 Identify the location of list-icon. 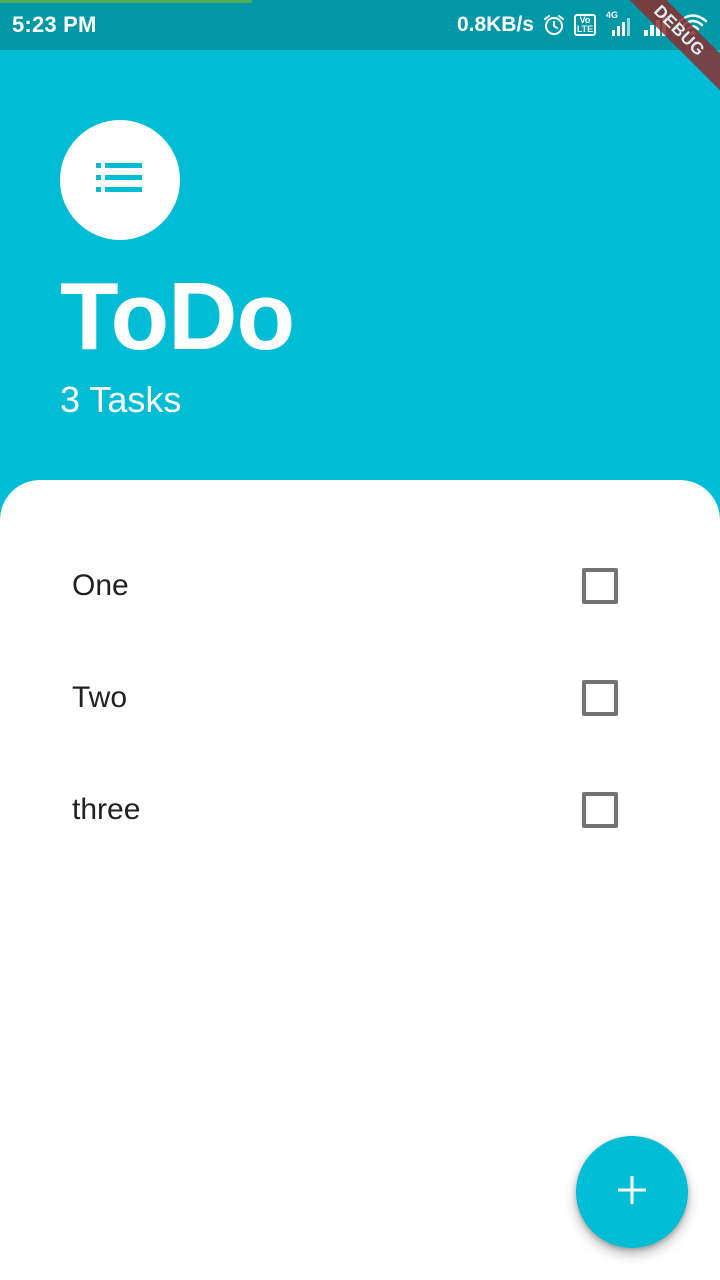
(120, 180).